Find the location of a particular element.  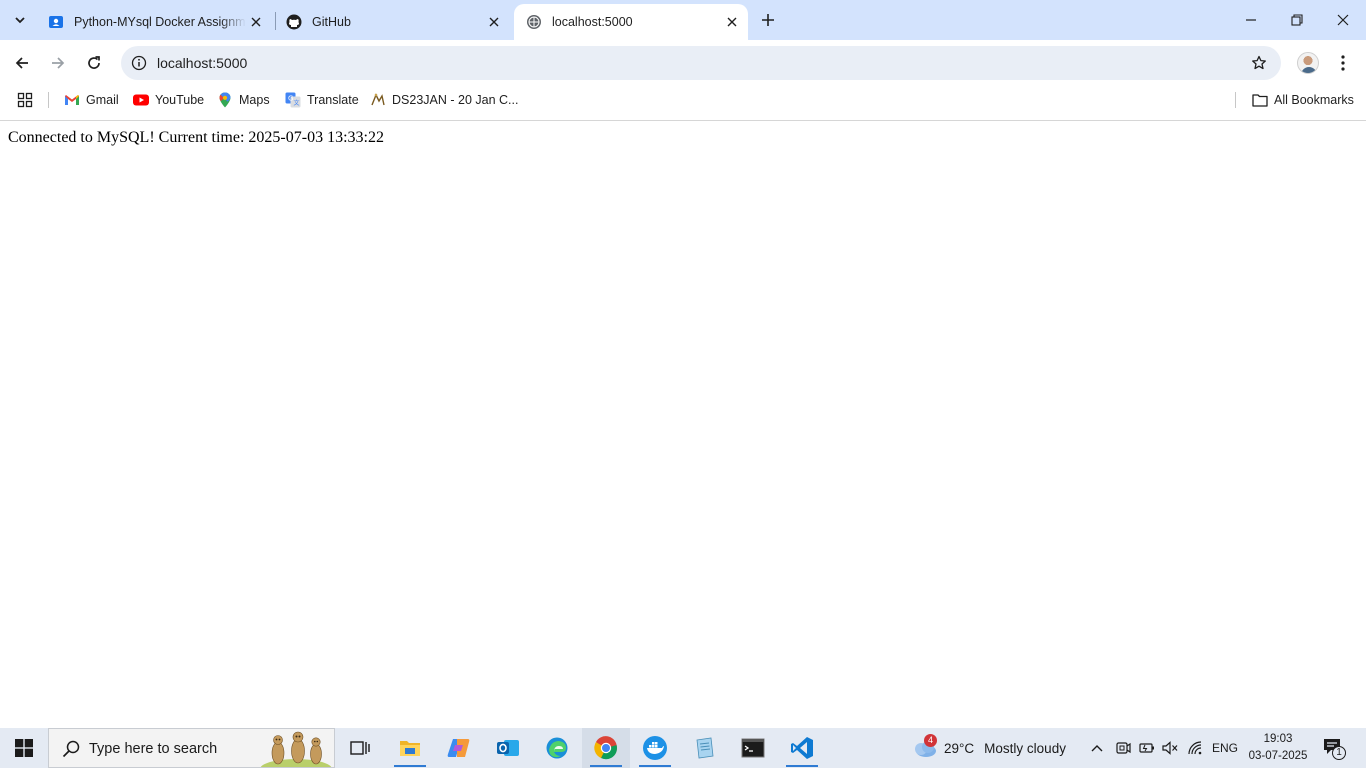

outlook-button is located at coordinates (508, 748).